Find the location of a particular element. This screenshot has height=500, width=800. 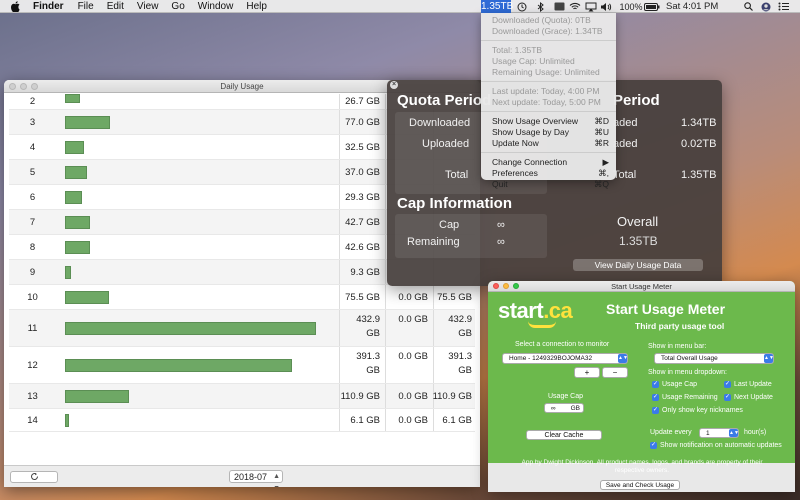

day-number: 13 is located at coordinates (32, 396).